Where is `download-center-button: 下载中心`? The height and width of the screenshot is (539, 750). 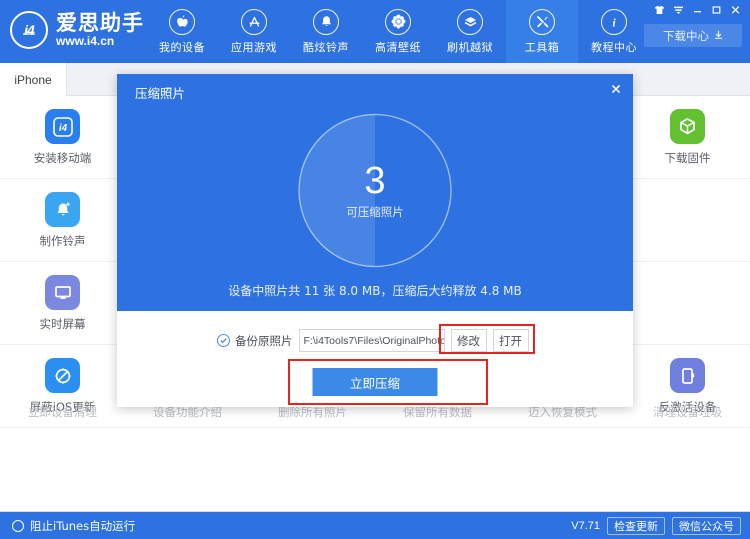 download-center-button: 下载中心 is located at coordinates (693, 35).